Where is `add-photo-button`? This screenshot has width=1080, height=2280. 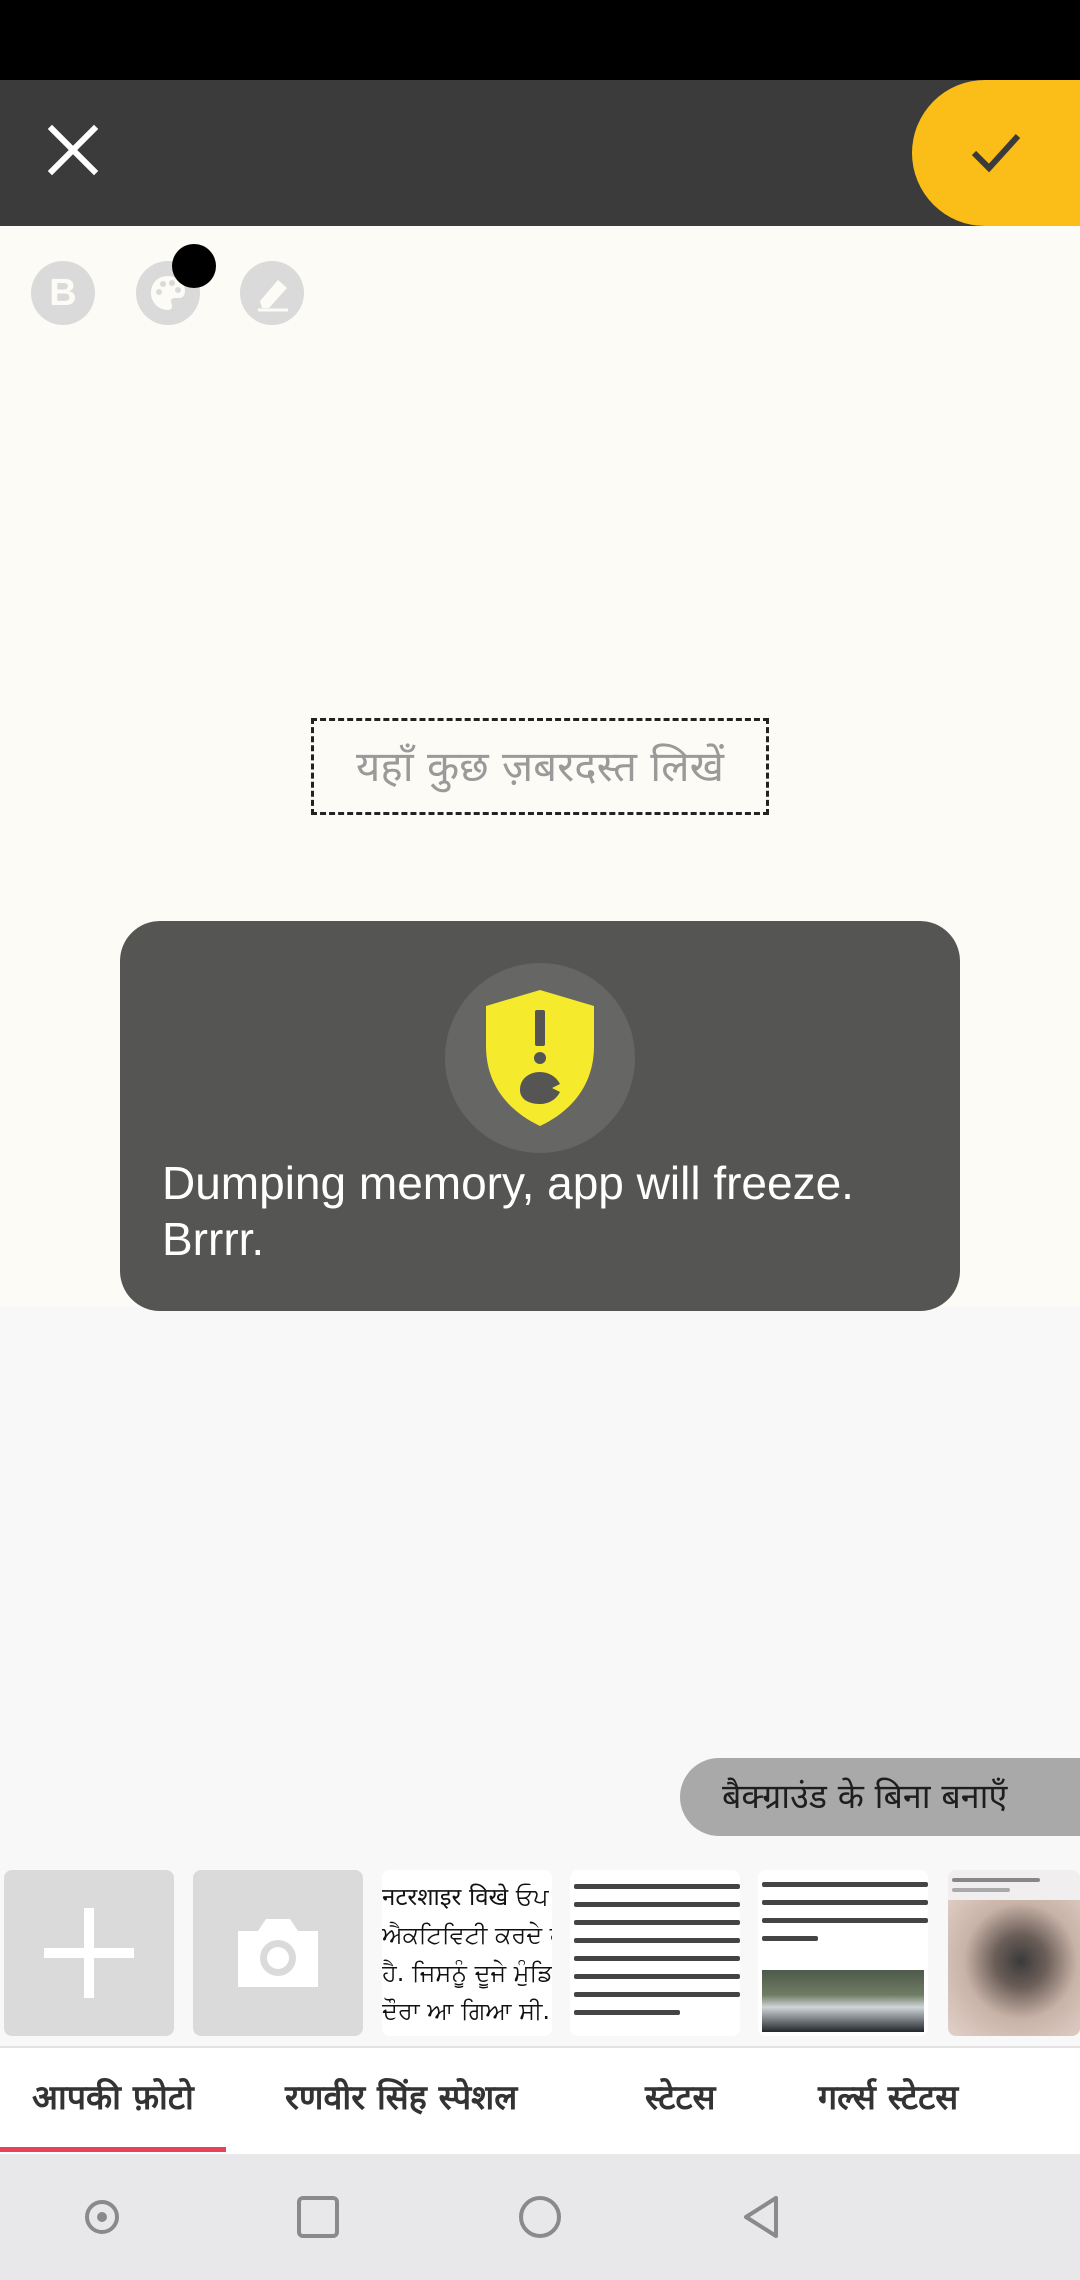
add-photo-button is located at coordinates (89, 1953).